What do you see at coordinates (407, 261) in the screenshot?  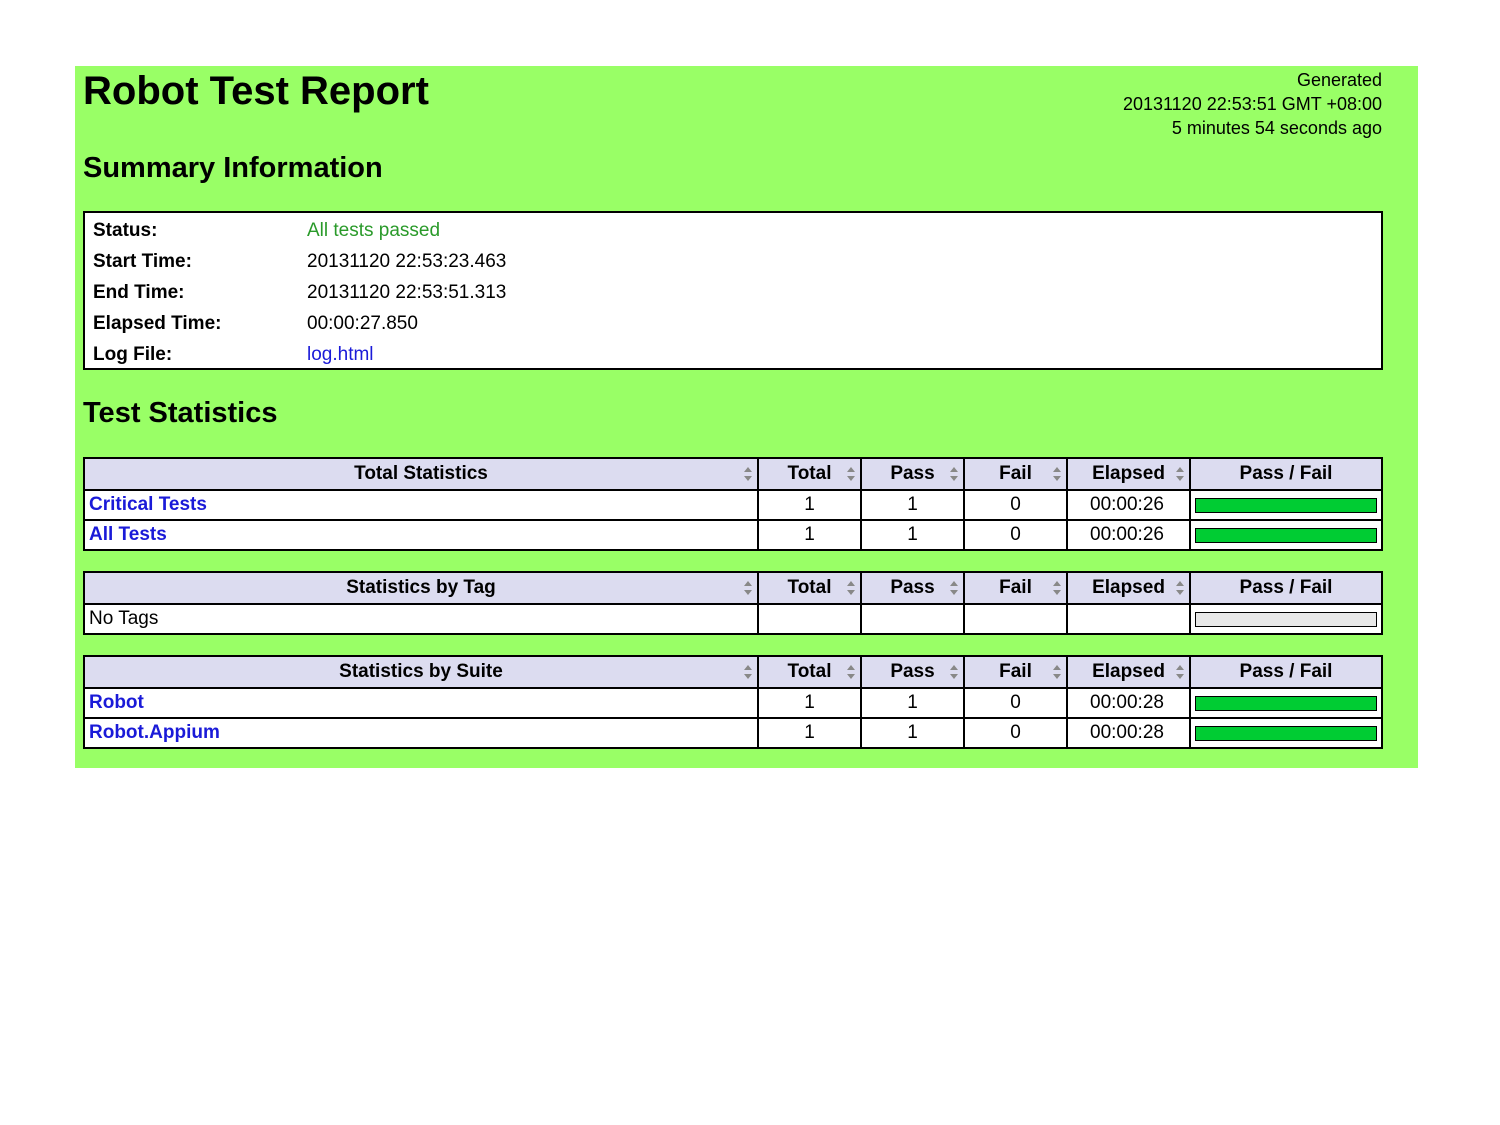 I see `start-time-value: 20131120 22:53:23.463` at bounding box center [407, 261].